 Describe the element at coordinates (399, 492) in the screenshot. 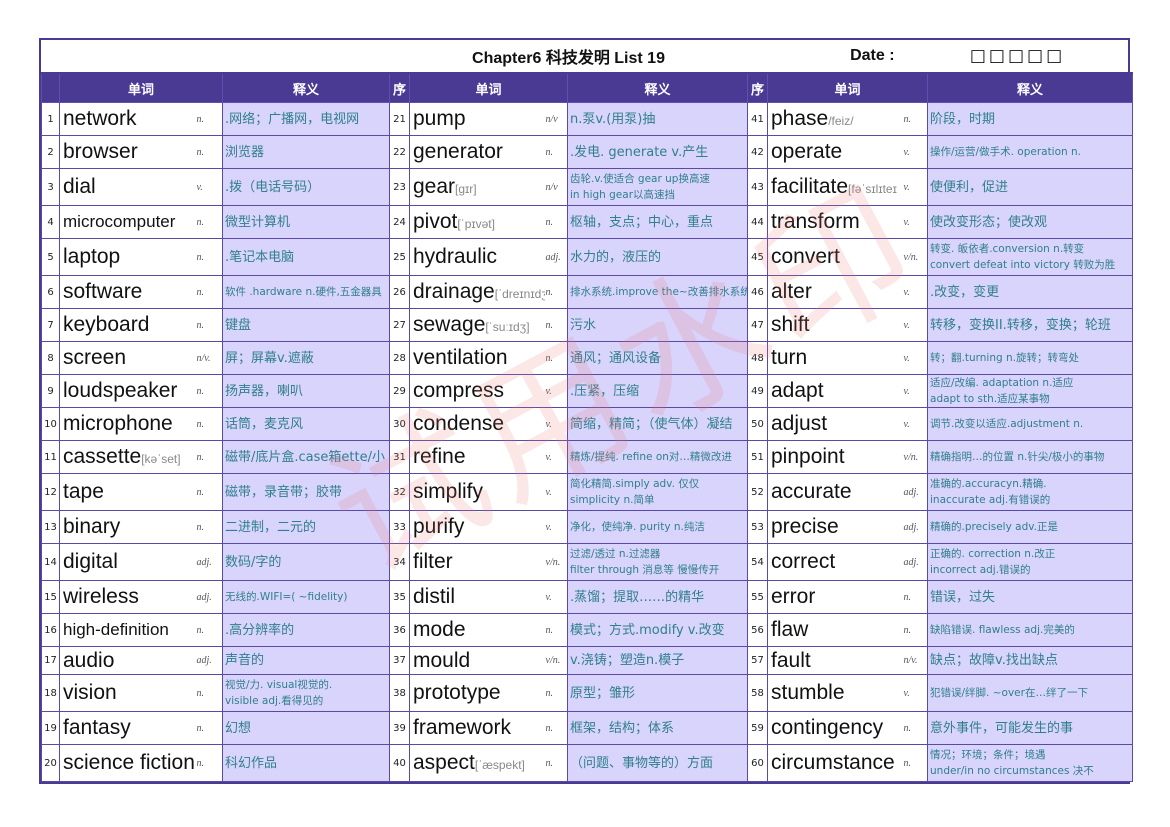

I see `row-number: 32` at that location.